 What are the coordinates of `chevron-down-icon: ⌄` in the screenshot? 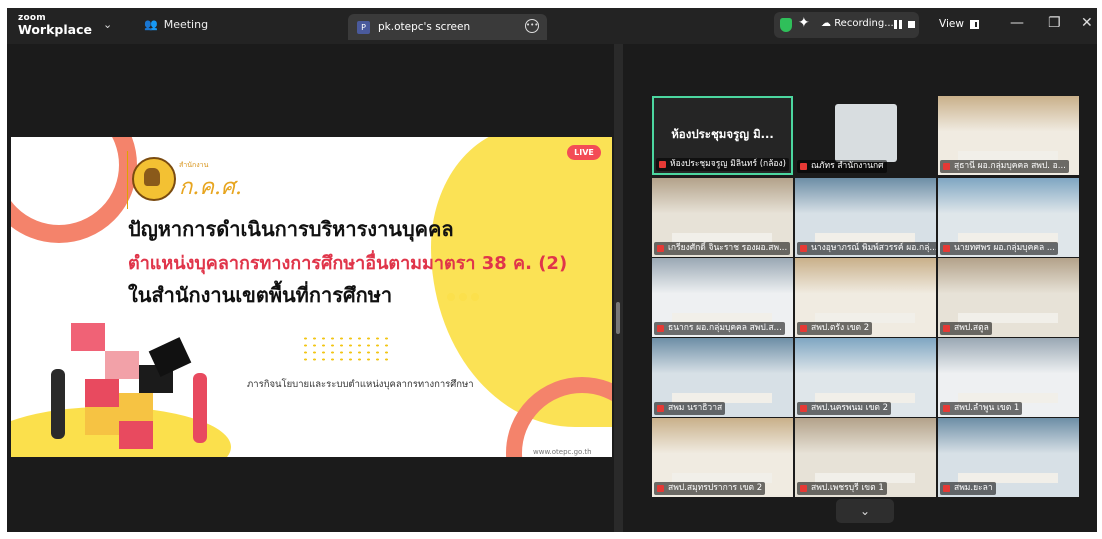 It's located at (107, 24).